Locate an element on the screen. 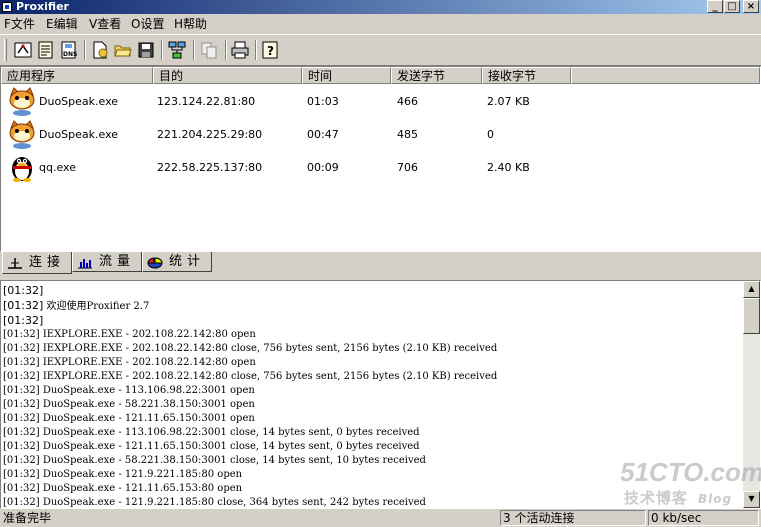  open-profile-button is located at coordinates (123, 50).